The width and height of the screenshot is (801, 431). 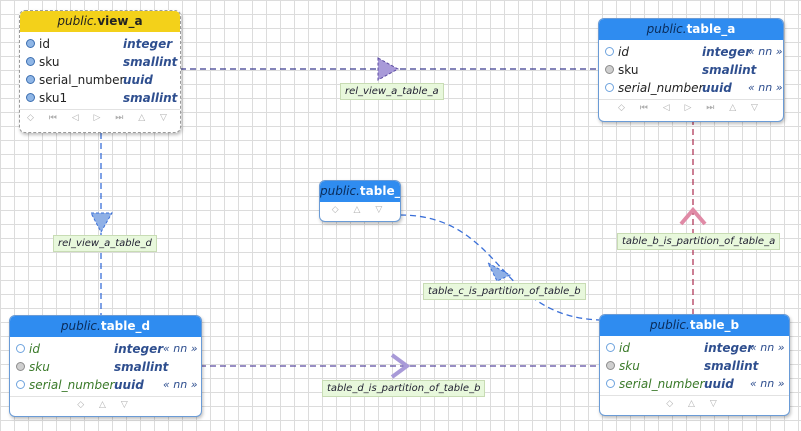 I want to click on table-c-table: public.table_c ◇ △ ▽, so click(x=360, y=201).